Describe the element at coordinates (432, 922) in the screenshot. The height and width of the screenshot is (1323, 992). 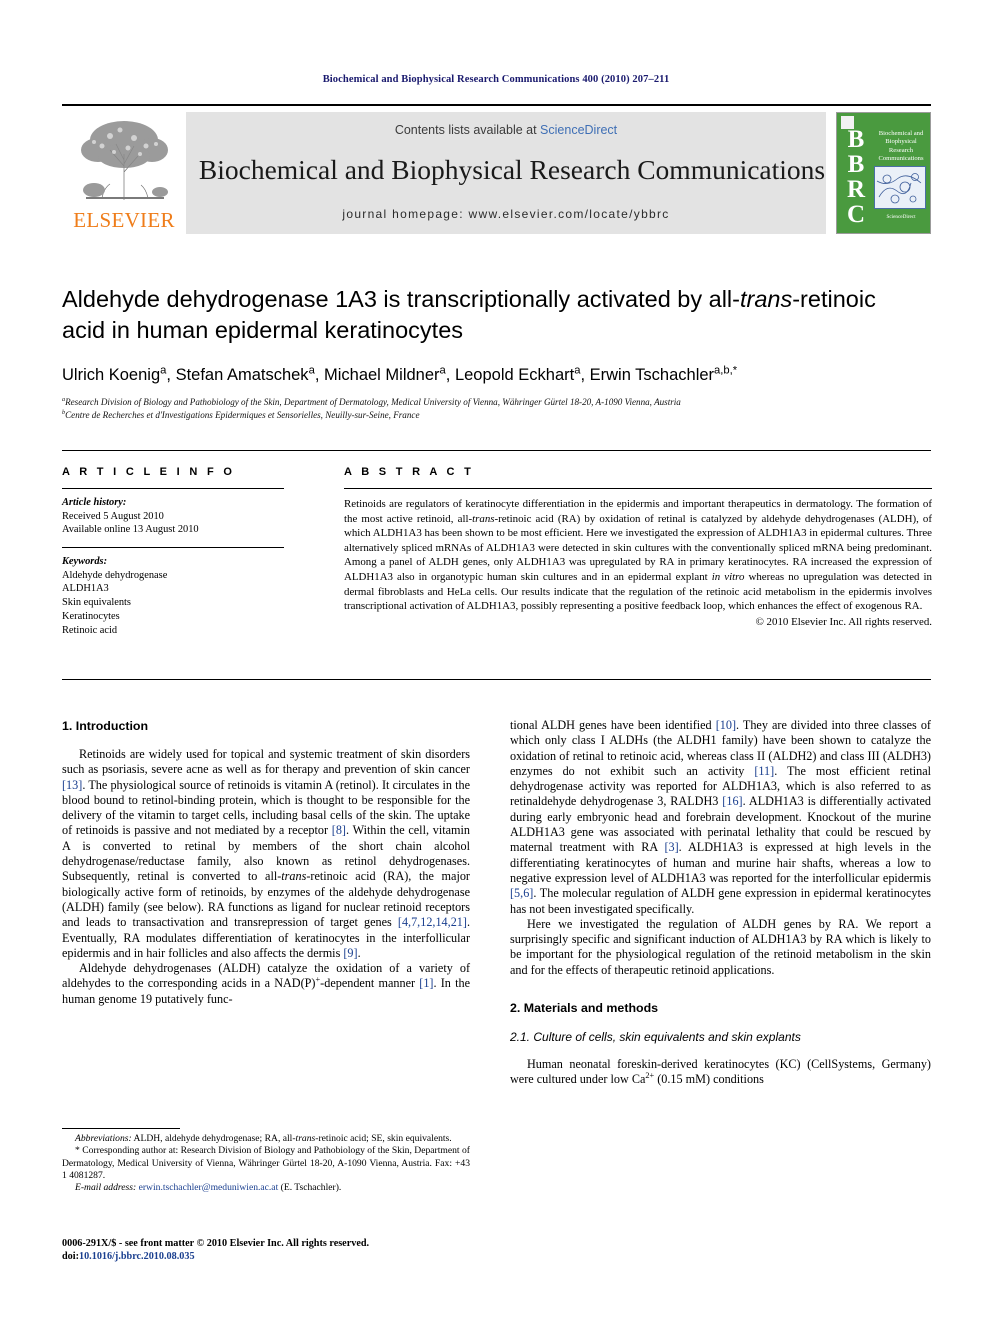
I see `citation-ref: [4,7,12,14,21]` at that location.